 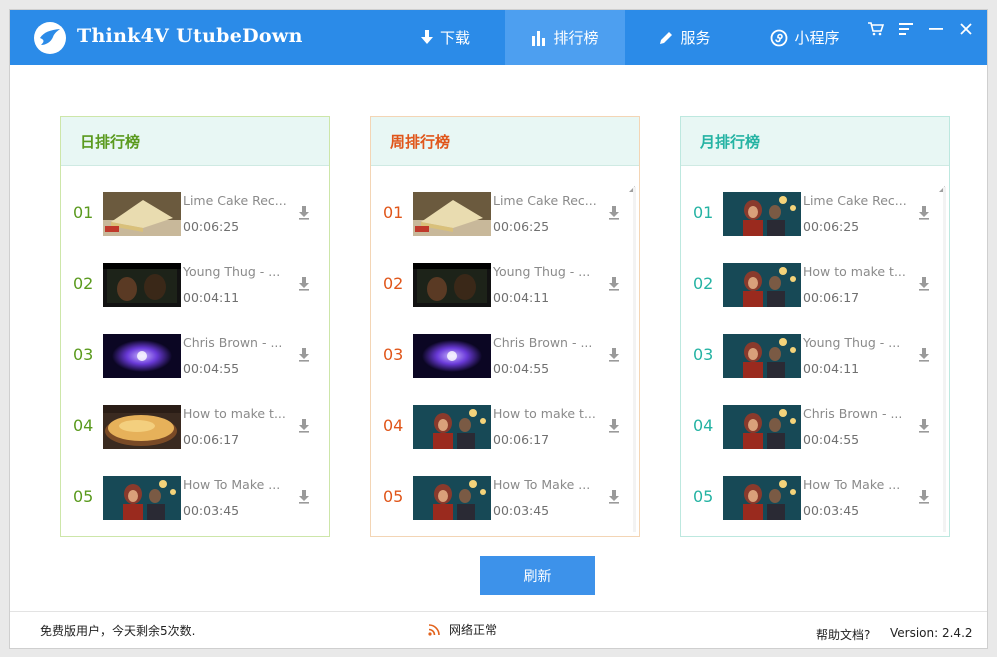 What do you see at coordinates (815, 141) in the screenshot?
I see `panel-title: 月排行榜` at bounding box center [815, 141].